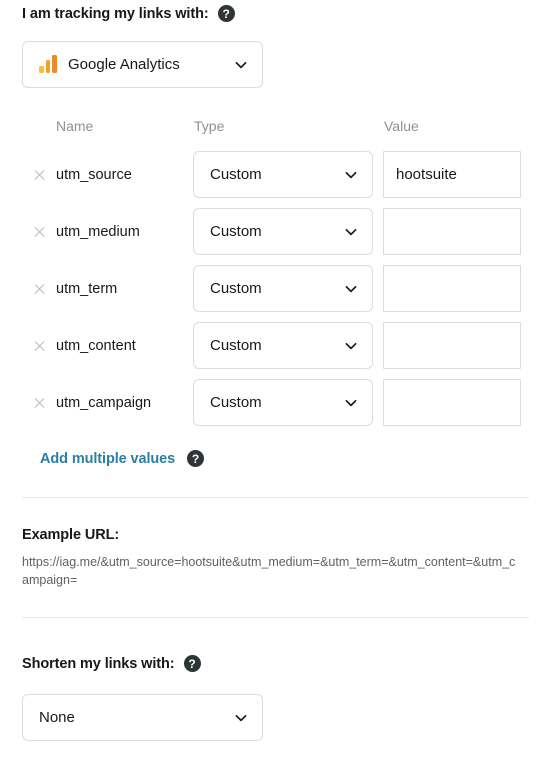  I want to click on shorten-section-label: Shorten my links with: ?, so click(111, 663).